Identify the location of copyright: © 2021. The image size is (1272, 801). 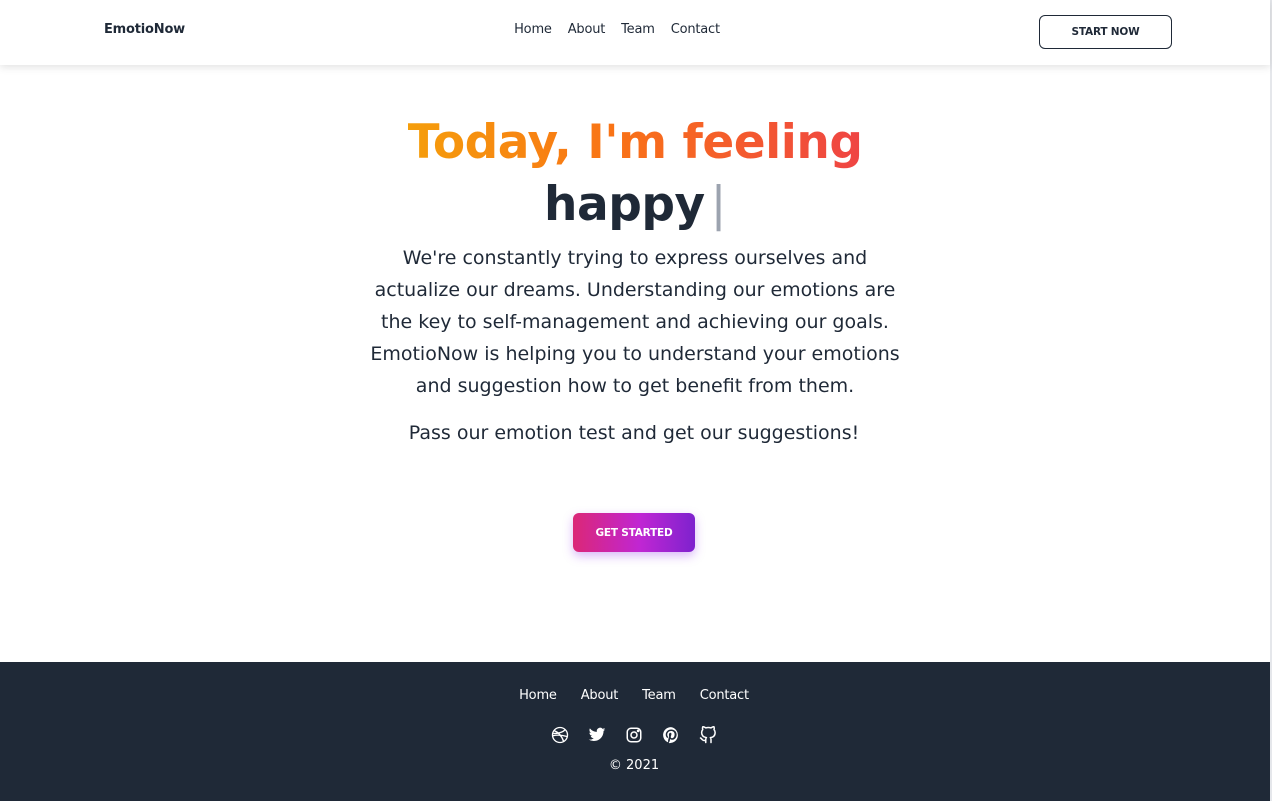
(634, 765).